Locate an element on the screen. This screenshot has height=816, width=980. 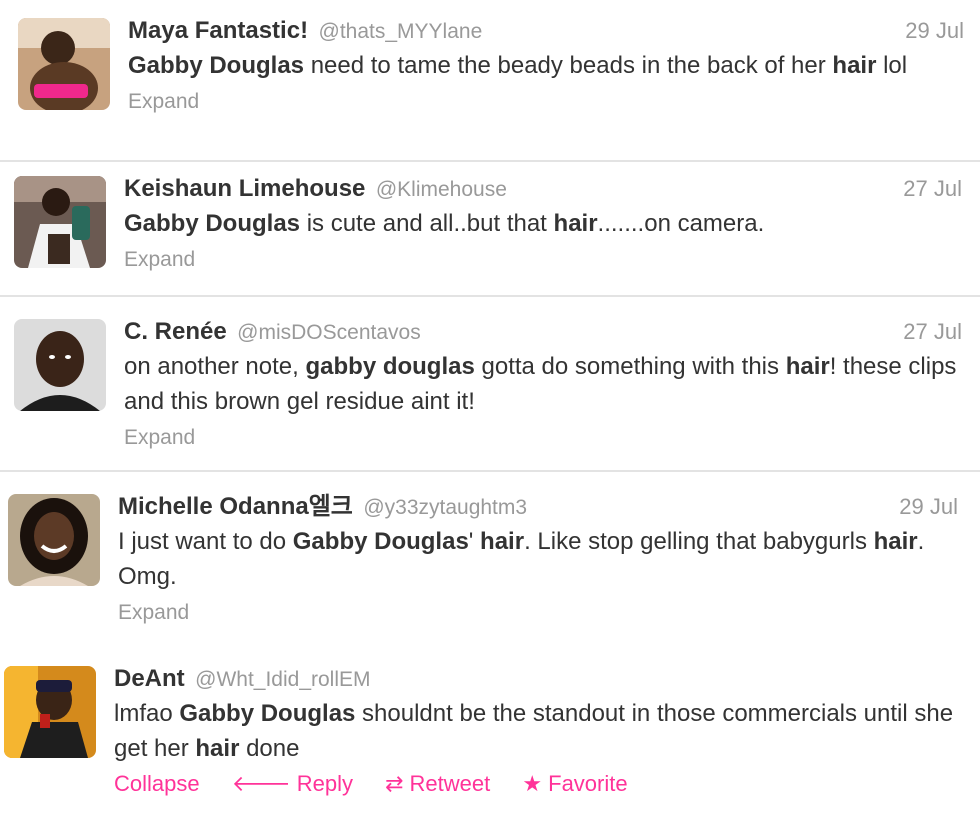
favorite-button: ★ Favorite is located at coordinates (574, 783).